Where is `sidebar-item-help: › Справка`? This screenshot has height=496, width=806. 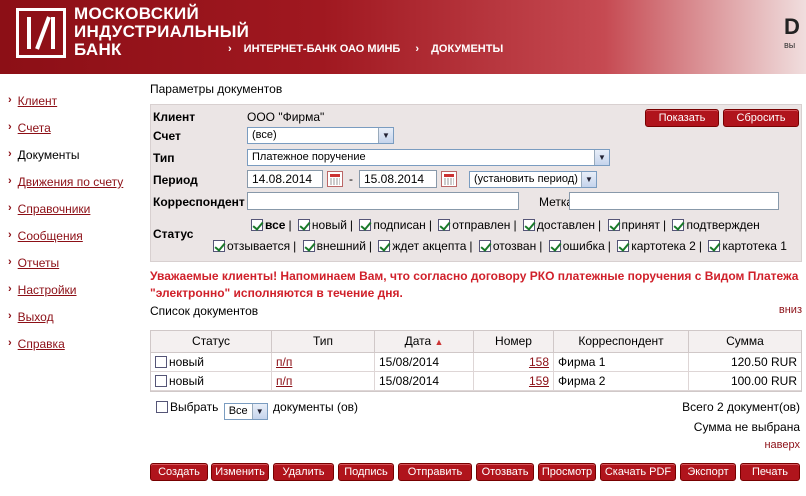
sidebar-item-help: › Справка is located at coordinates (73, 350).